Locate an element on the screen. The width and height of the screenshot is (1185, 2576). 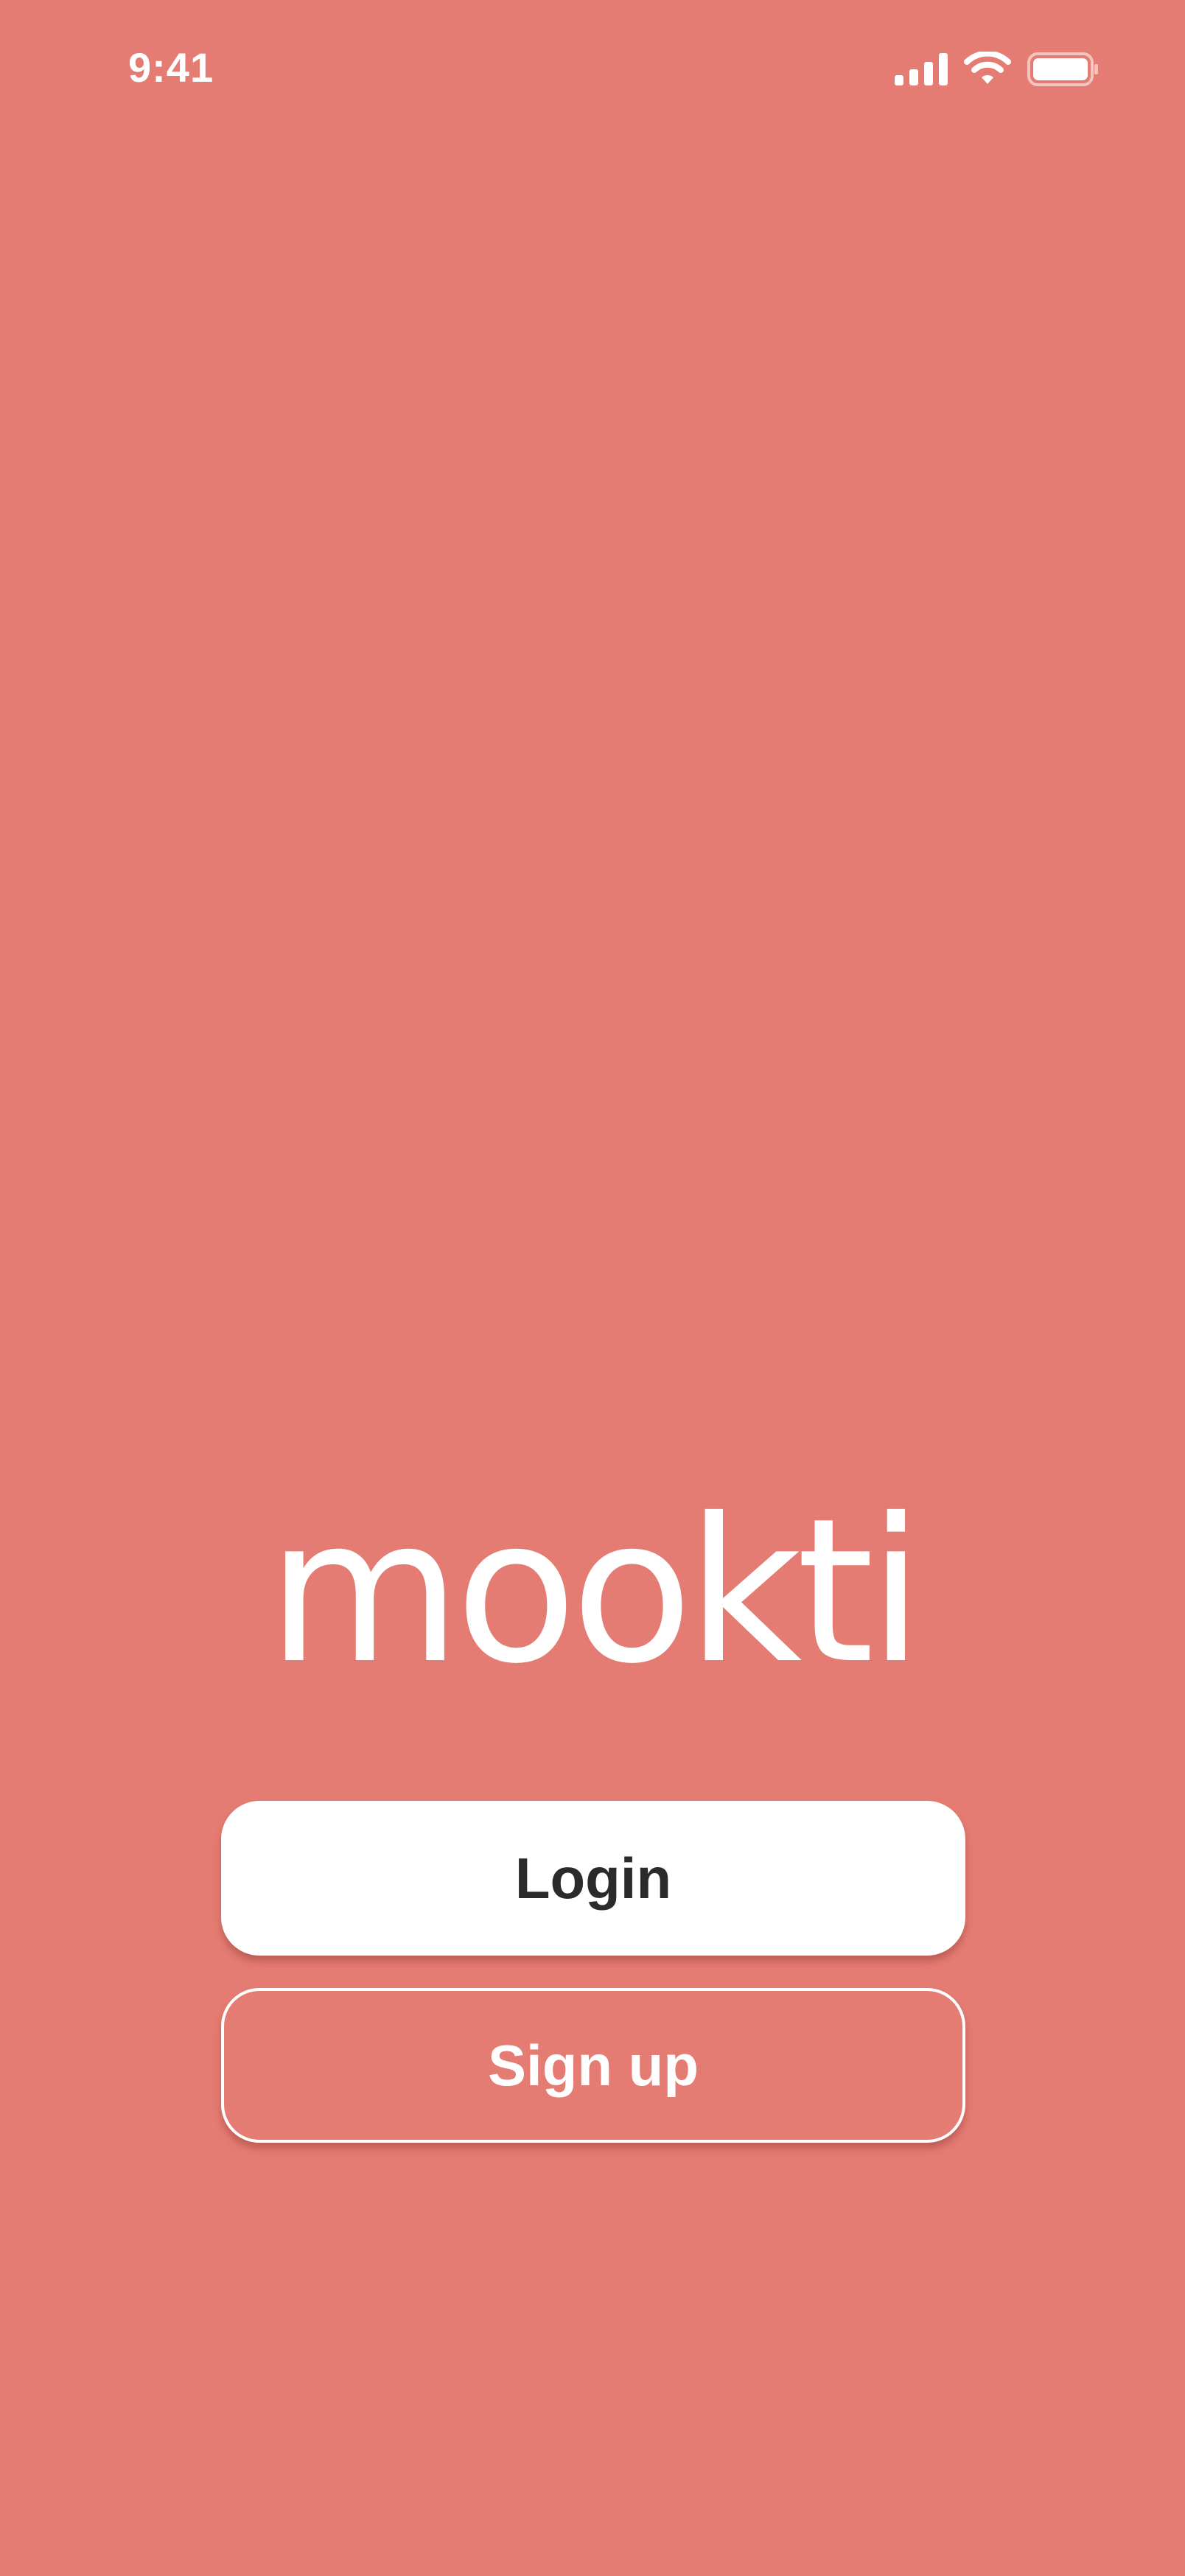
login-button-label: Login is located at coordinates (593, 1878).